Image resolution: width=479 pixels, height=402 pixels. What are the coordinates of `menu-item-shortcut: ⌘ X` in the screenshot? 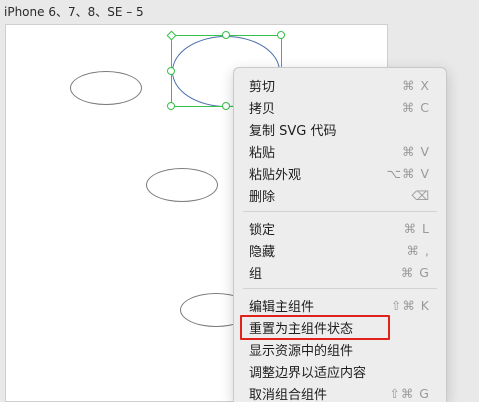 It's located at (415, 85).